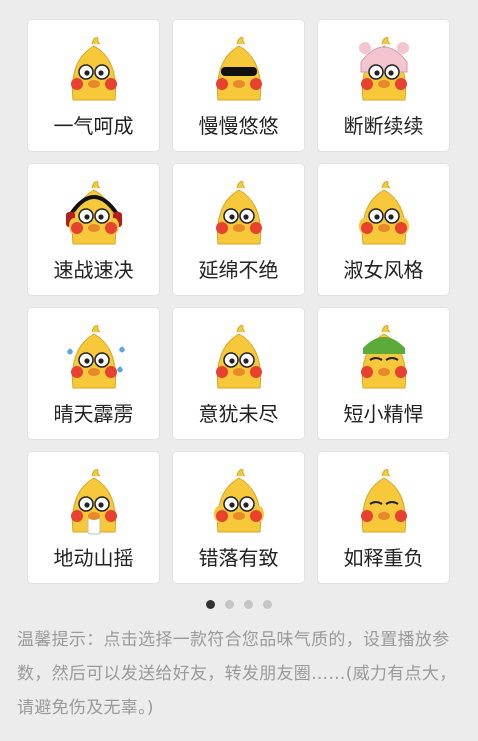 This screenshot has height=741, width=478. What do you see at coordinates (383, 558) in the screenshot?
I see `sticker-label: 如释重负` at bounding box center [383, 558].